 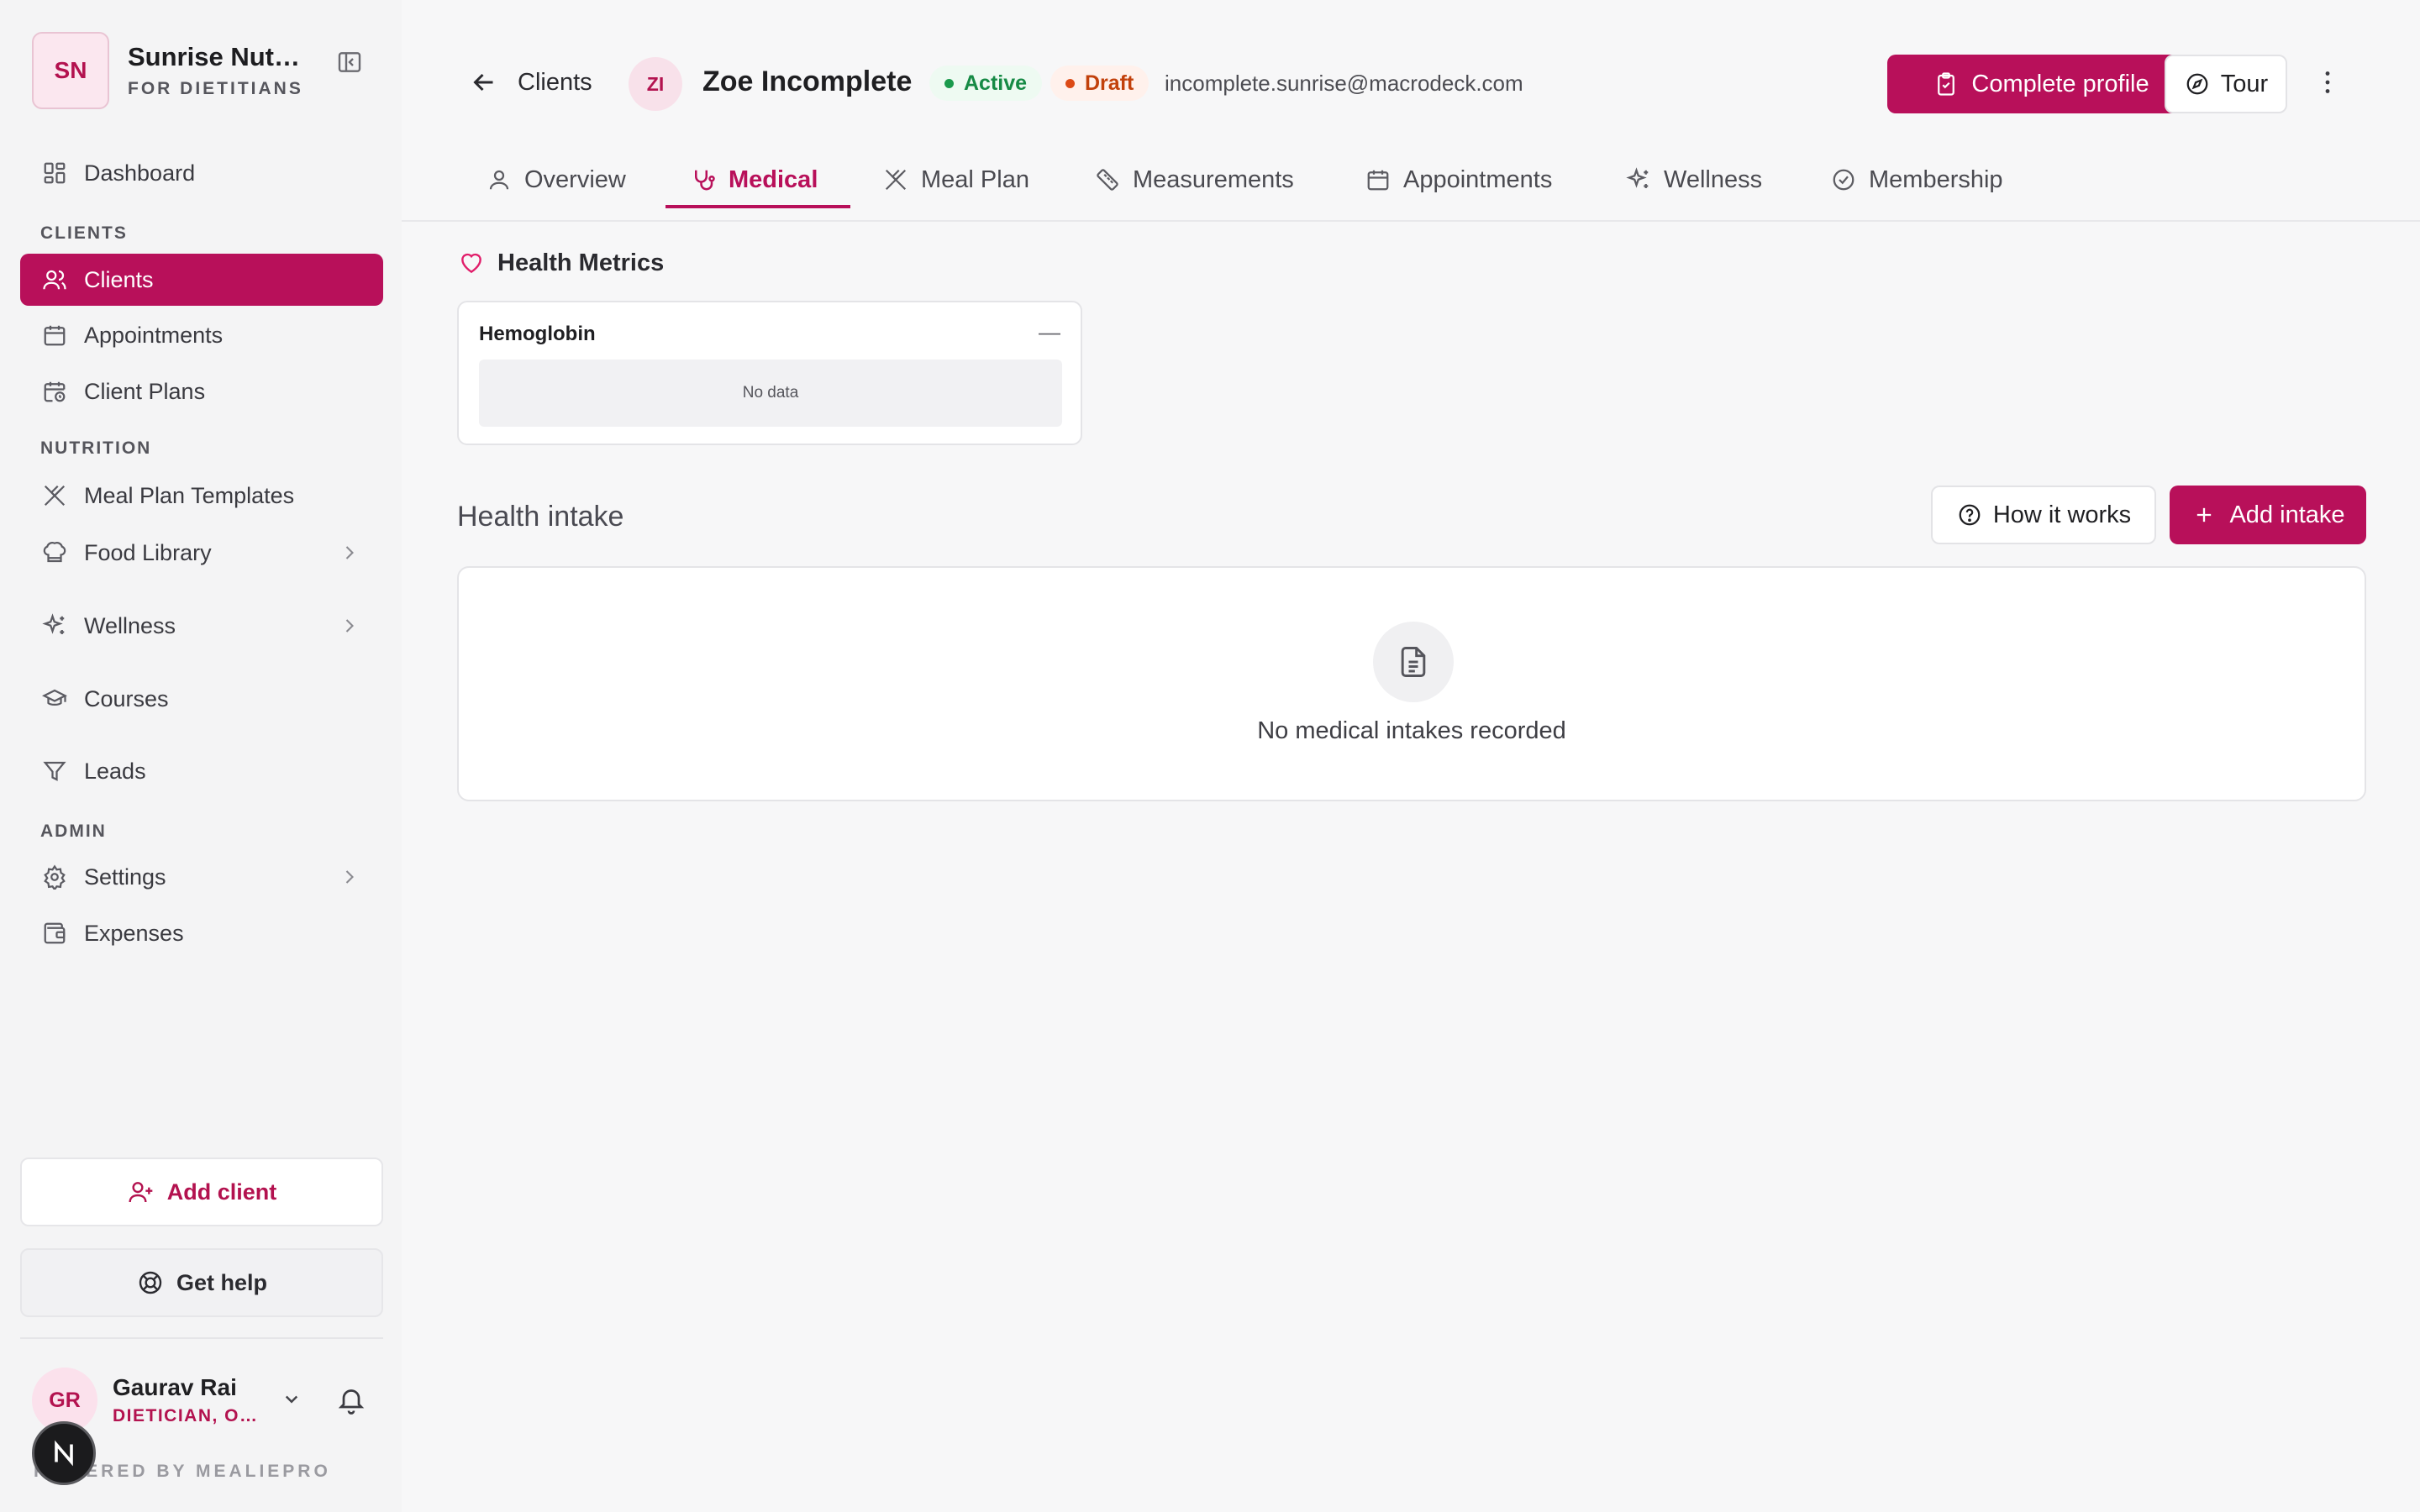 I want to click on more-vertical-icon, so click(x=2329, y=84).